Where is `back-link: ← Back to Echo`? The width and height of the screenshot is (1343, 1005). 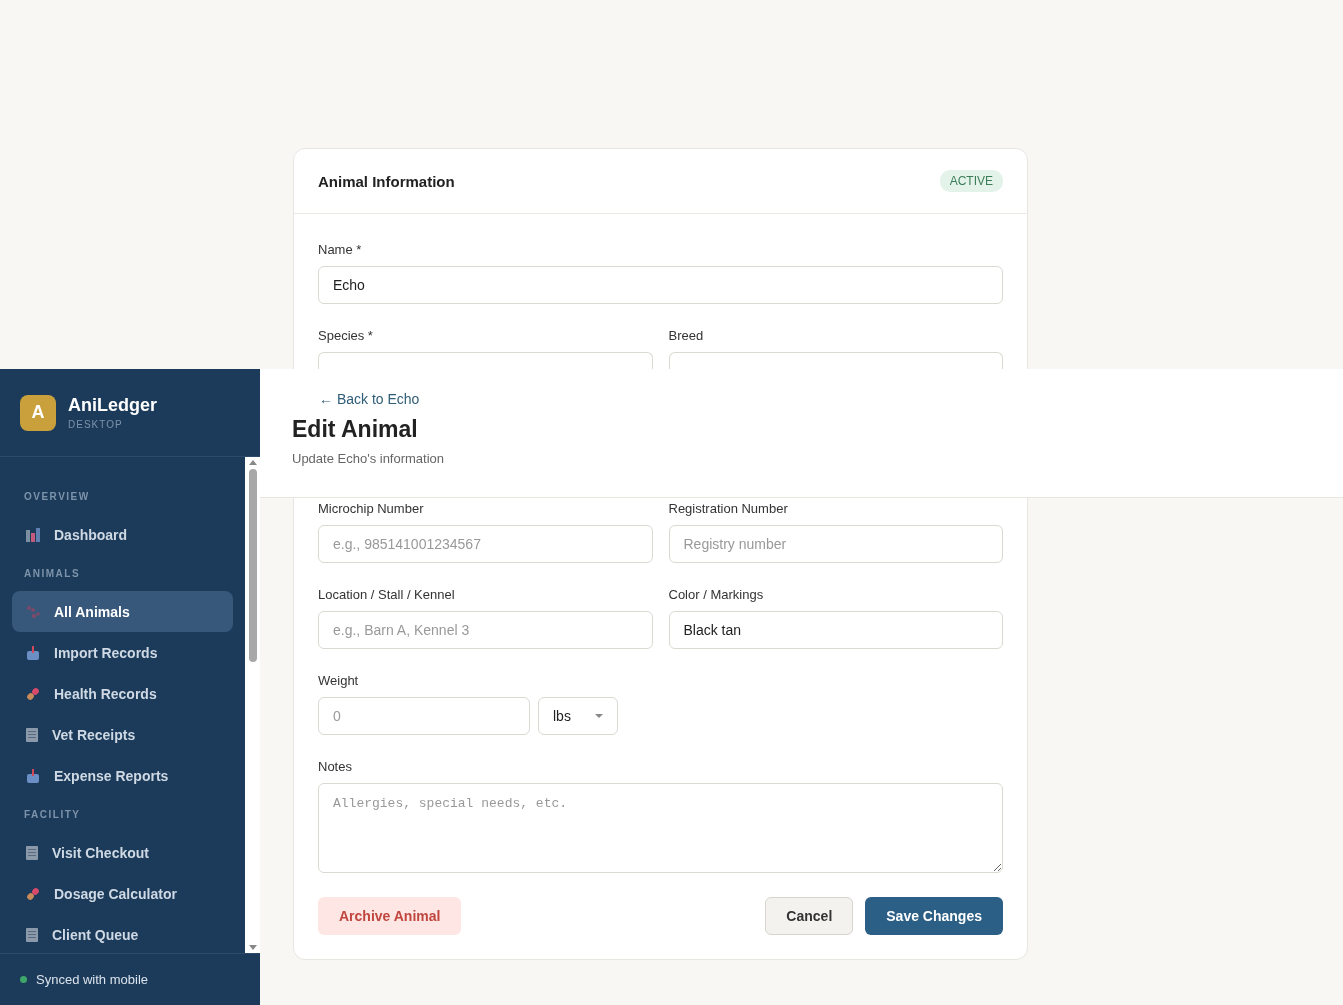
back-link: ← Back to Echo is located at coordinates (369, 399).